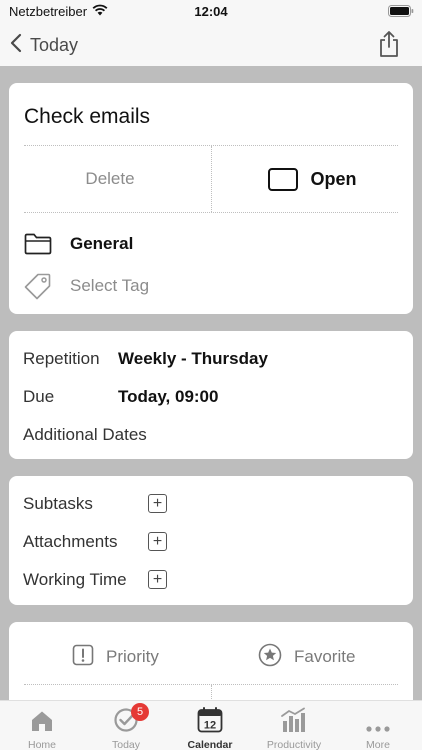 Image resolution: width=422 pixels, height=750 pixels. Describe the element at coordinates (110, 179) in the screenshot. I see `delete-button: Delete` at that location.